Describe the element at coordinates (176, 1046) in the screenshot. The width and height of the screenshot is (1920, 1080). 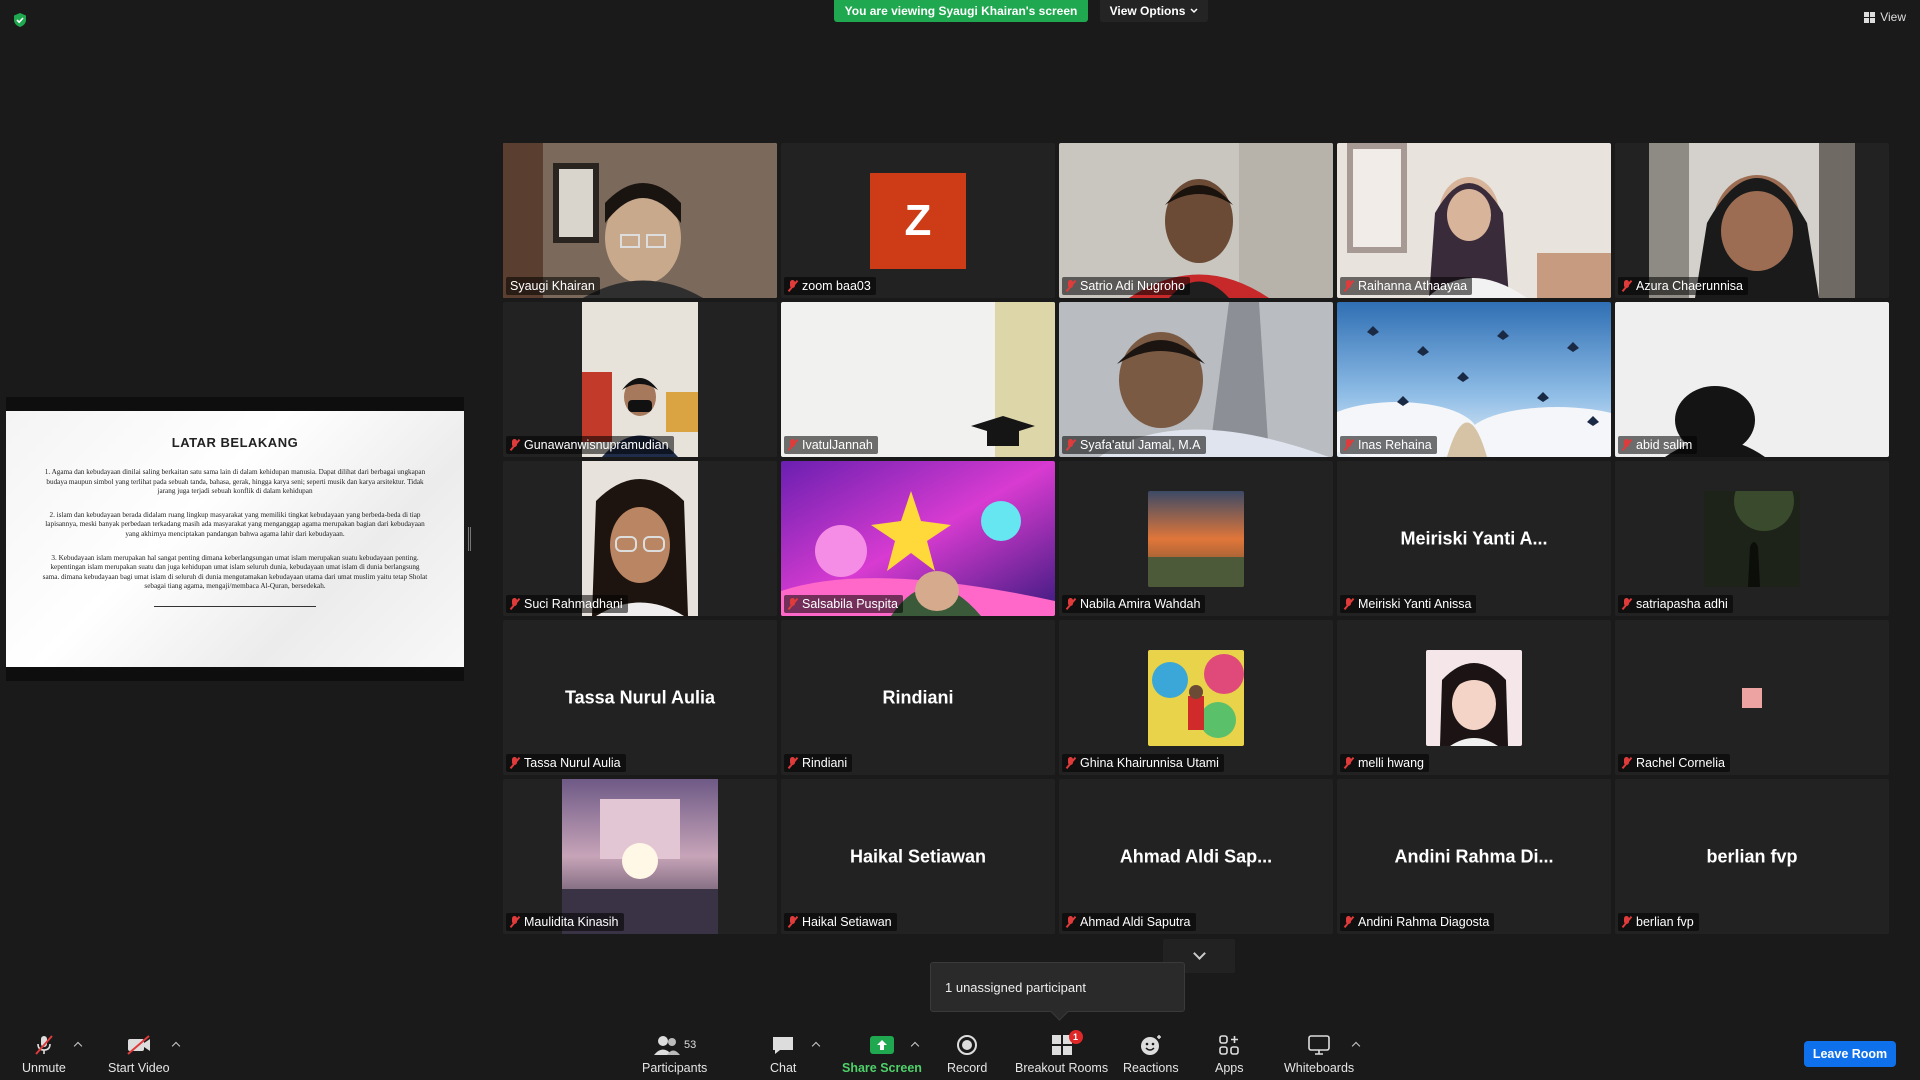
I see `video-options-caret-icon` at that location.